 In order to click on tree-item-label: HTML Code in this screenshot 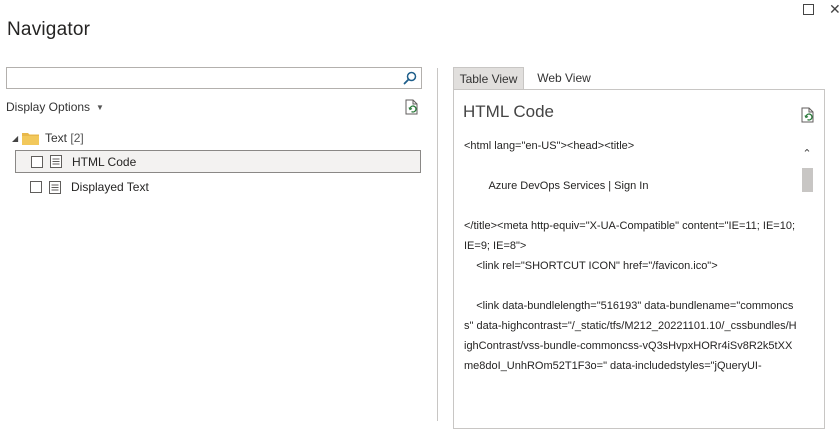, I will do `click(104, 161)`.